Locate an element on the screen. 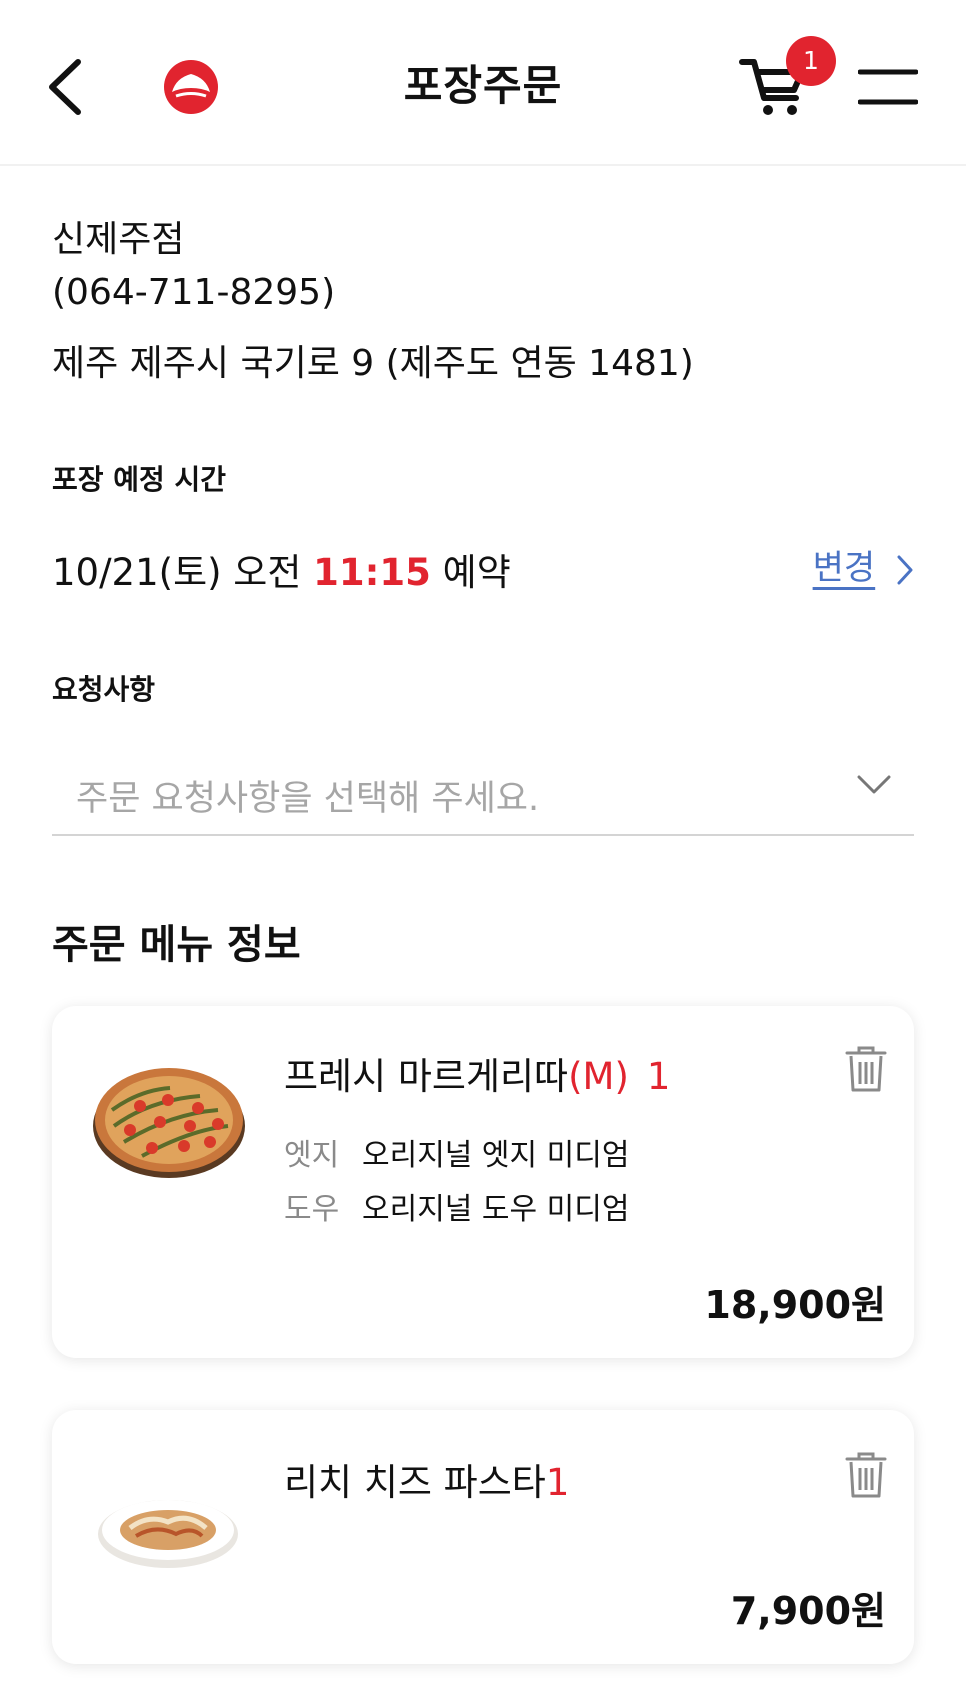  item-option-row: 도우 오리지널 도우 미디엄 is located at coordinates (456, 1206).